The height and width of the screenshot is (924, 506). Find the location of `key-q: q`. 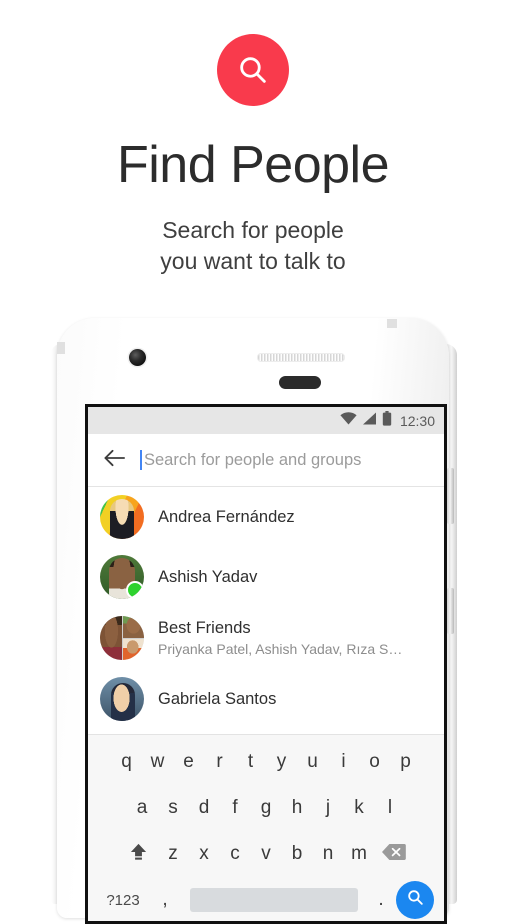

key-q: q is located at coordinates (126, 762).